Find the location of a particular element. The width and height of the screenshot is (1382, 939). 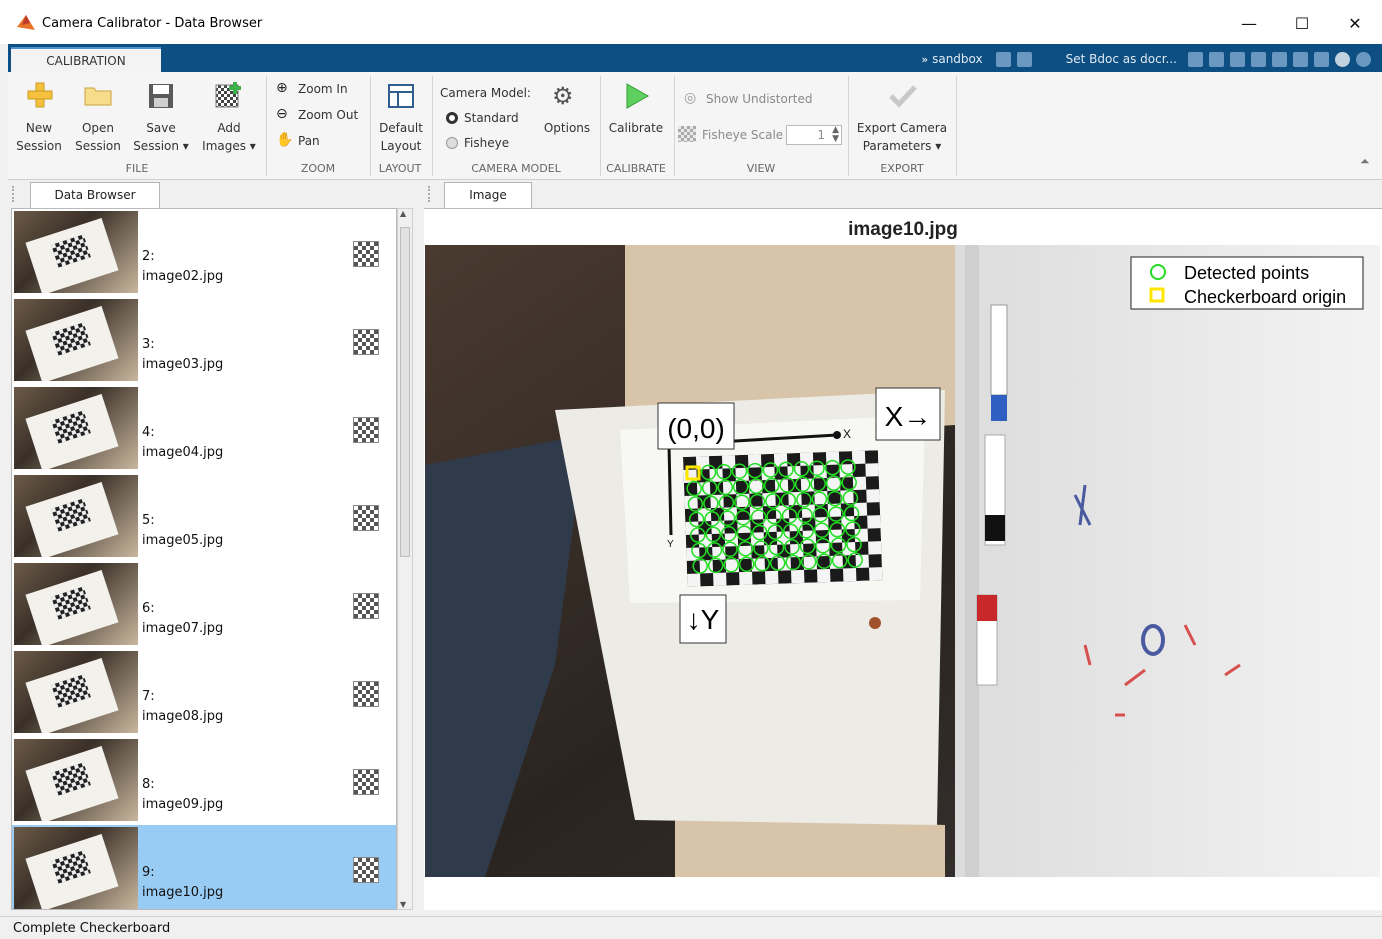

item-filename: image03.jpg is located at coordinates (183, 364).